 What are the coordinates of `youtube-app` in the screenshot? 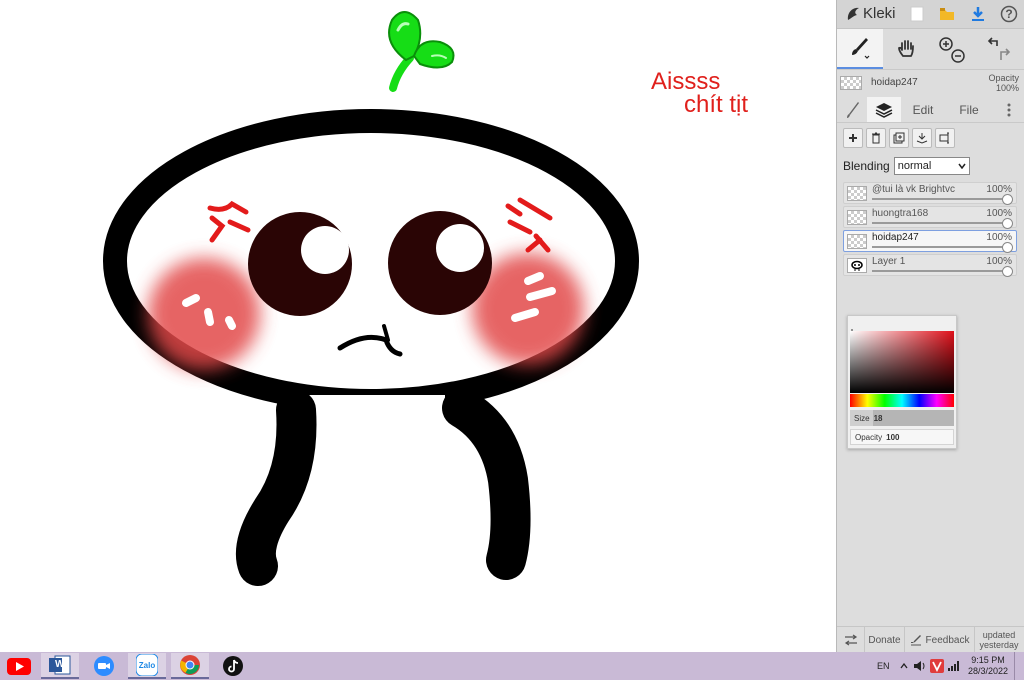 It's located at (19, 666).